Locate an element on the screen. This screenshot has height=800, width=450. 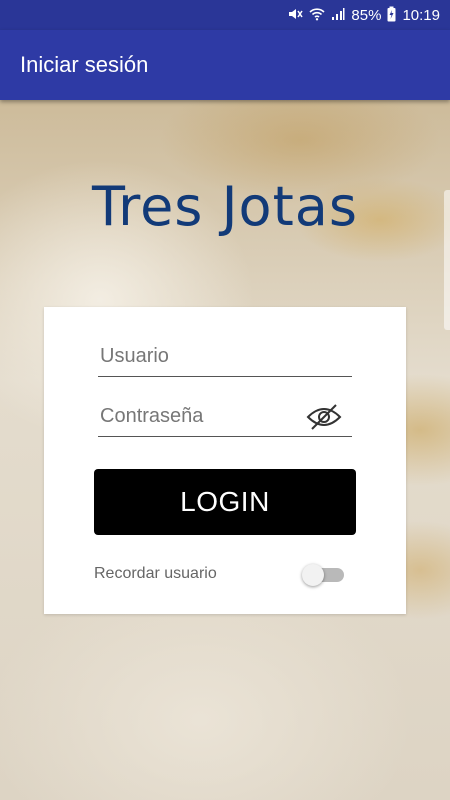
page-title: Iniciar sesión is located at coordinates (84, 64).